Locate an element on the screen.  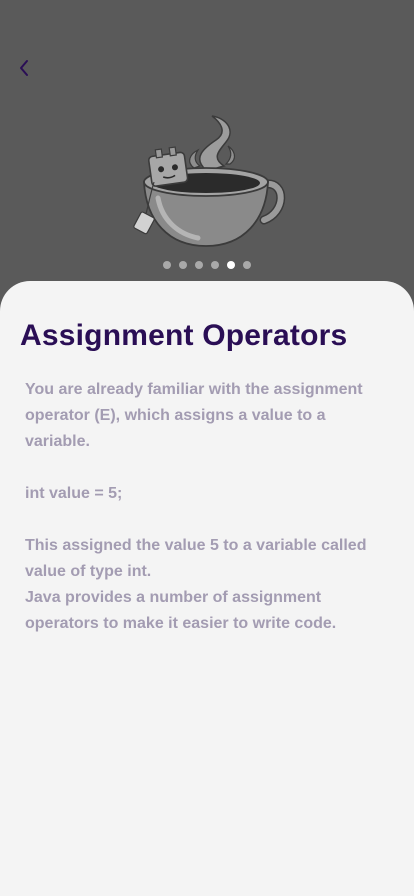
back-button is located at coordinates (24, 68).